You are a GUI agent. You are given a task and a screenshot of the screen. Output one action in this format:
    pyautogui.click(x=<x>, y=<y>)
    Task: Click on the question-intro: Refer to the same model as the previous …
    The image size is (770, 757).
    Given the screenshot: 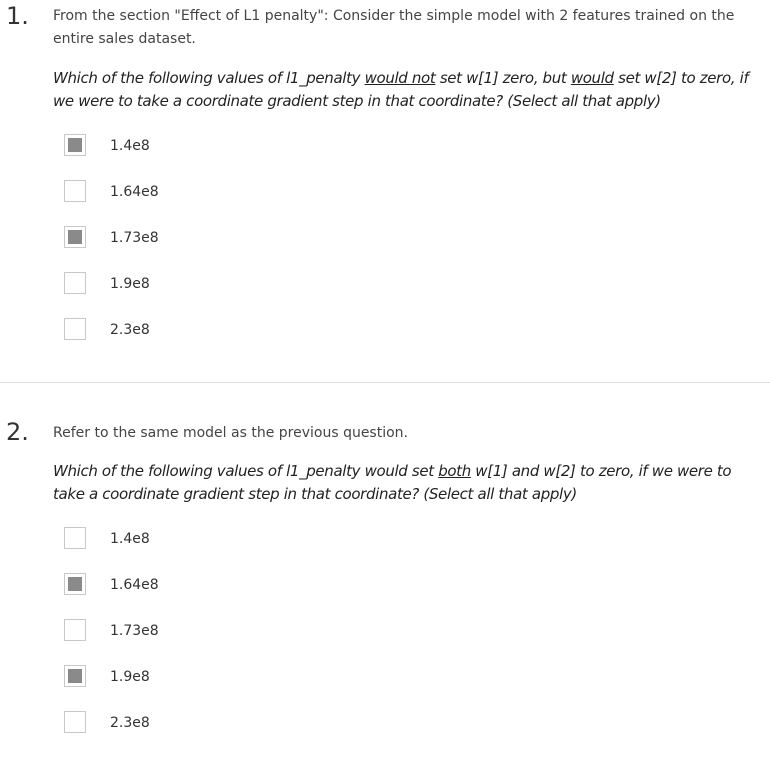 What is the action you would take?
    pyautogui.click(x=230, y=433)
    